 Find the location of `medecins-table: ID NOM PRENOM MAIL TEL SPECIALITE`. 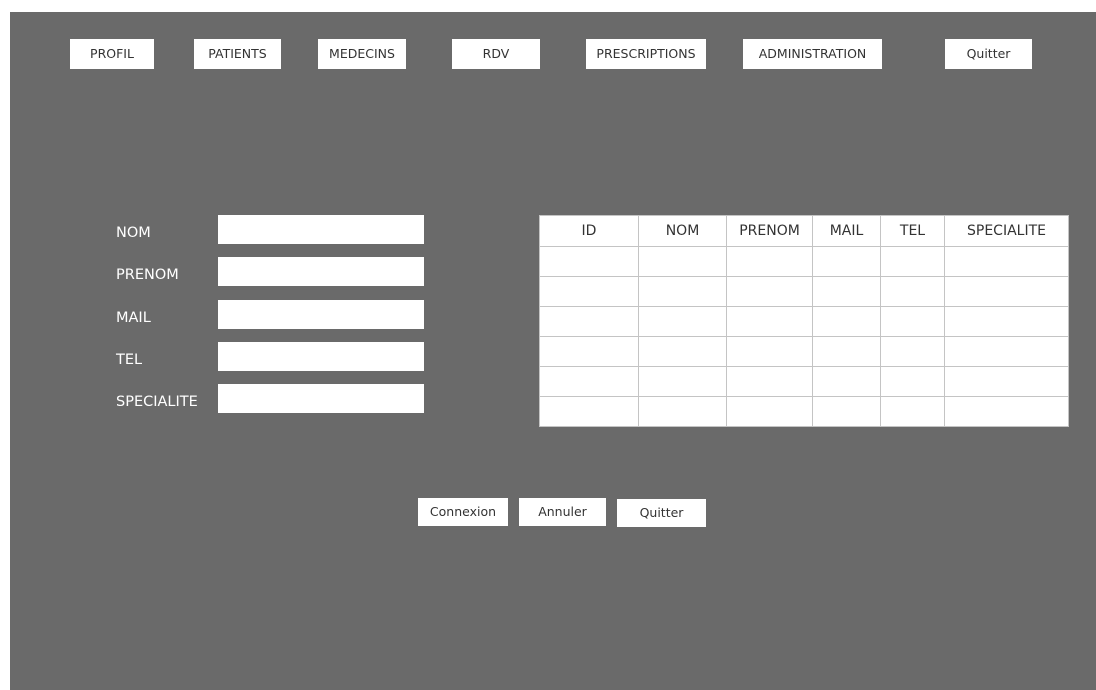

medecins-table: ID NOM PRENOM MAIL TEL SPECIALITE is located at coordinates (804, 321).